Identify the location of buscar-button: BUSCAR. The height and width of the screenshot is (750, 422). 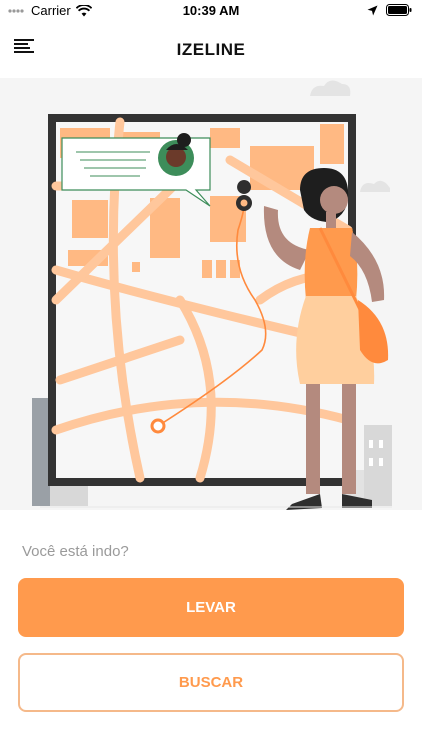
(211, 682).